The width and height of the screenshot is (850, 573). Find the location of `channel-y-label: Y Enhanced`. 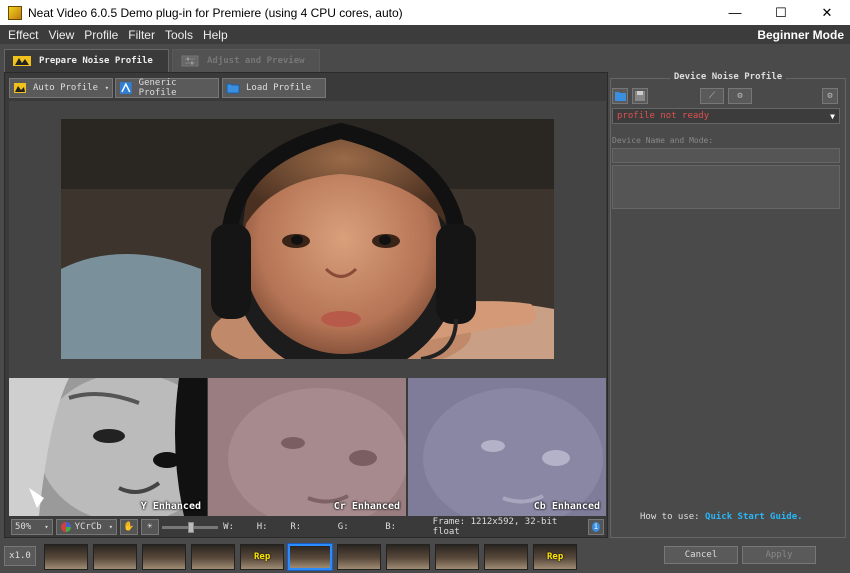

channel-y-label: Y Enhanced is located at coordinates (170, 506).